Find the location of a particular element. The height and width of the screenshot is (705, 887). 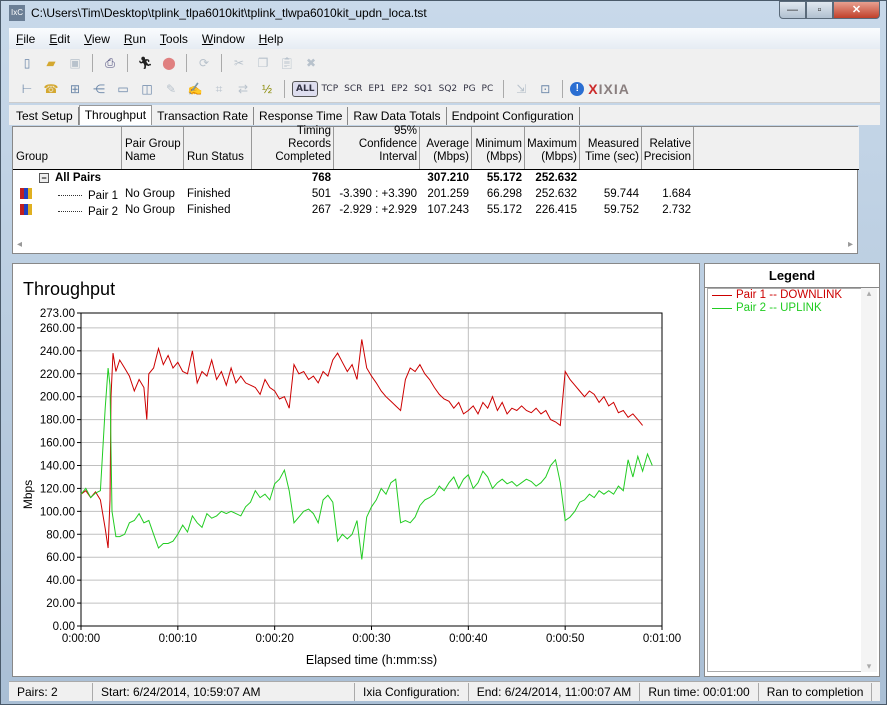

renumber-icon: ½ is located at coordinates (267, 89).